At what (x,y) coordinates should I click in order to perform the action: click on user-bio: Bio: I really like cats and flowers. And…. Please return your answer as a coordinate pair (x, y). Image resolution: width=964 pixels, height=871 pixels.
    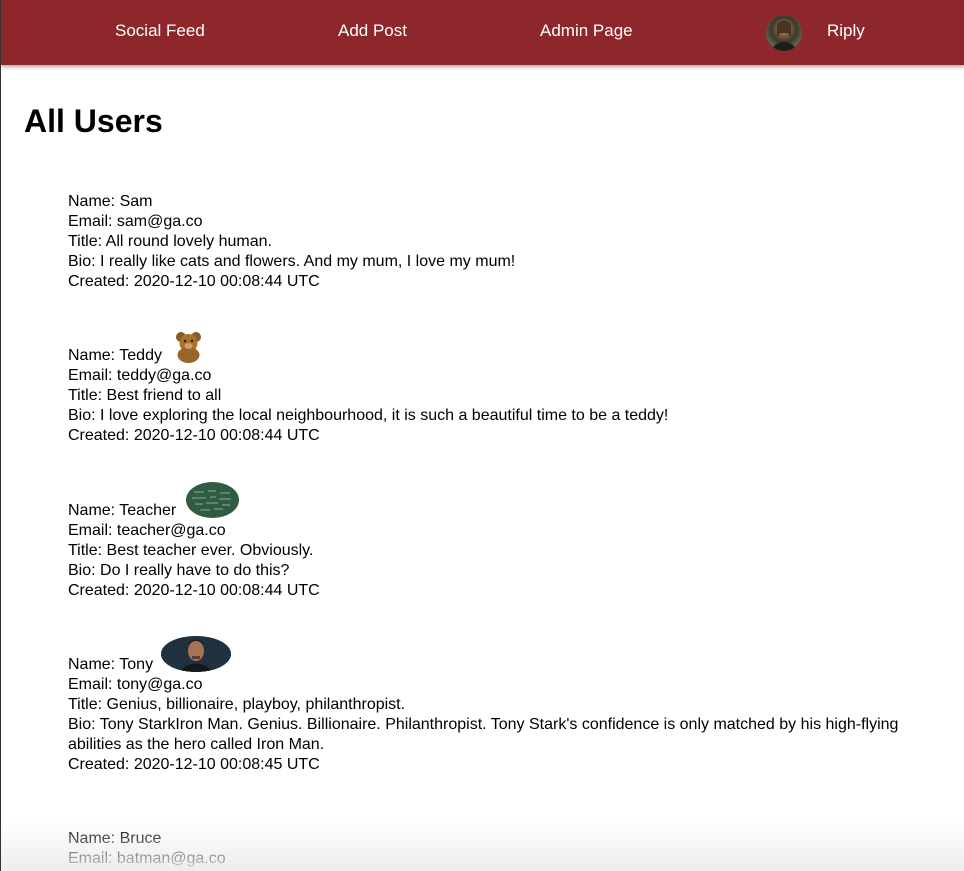
    Looking at the image, I should click on (292, 261).